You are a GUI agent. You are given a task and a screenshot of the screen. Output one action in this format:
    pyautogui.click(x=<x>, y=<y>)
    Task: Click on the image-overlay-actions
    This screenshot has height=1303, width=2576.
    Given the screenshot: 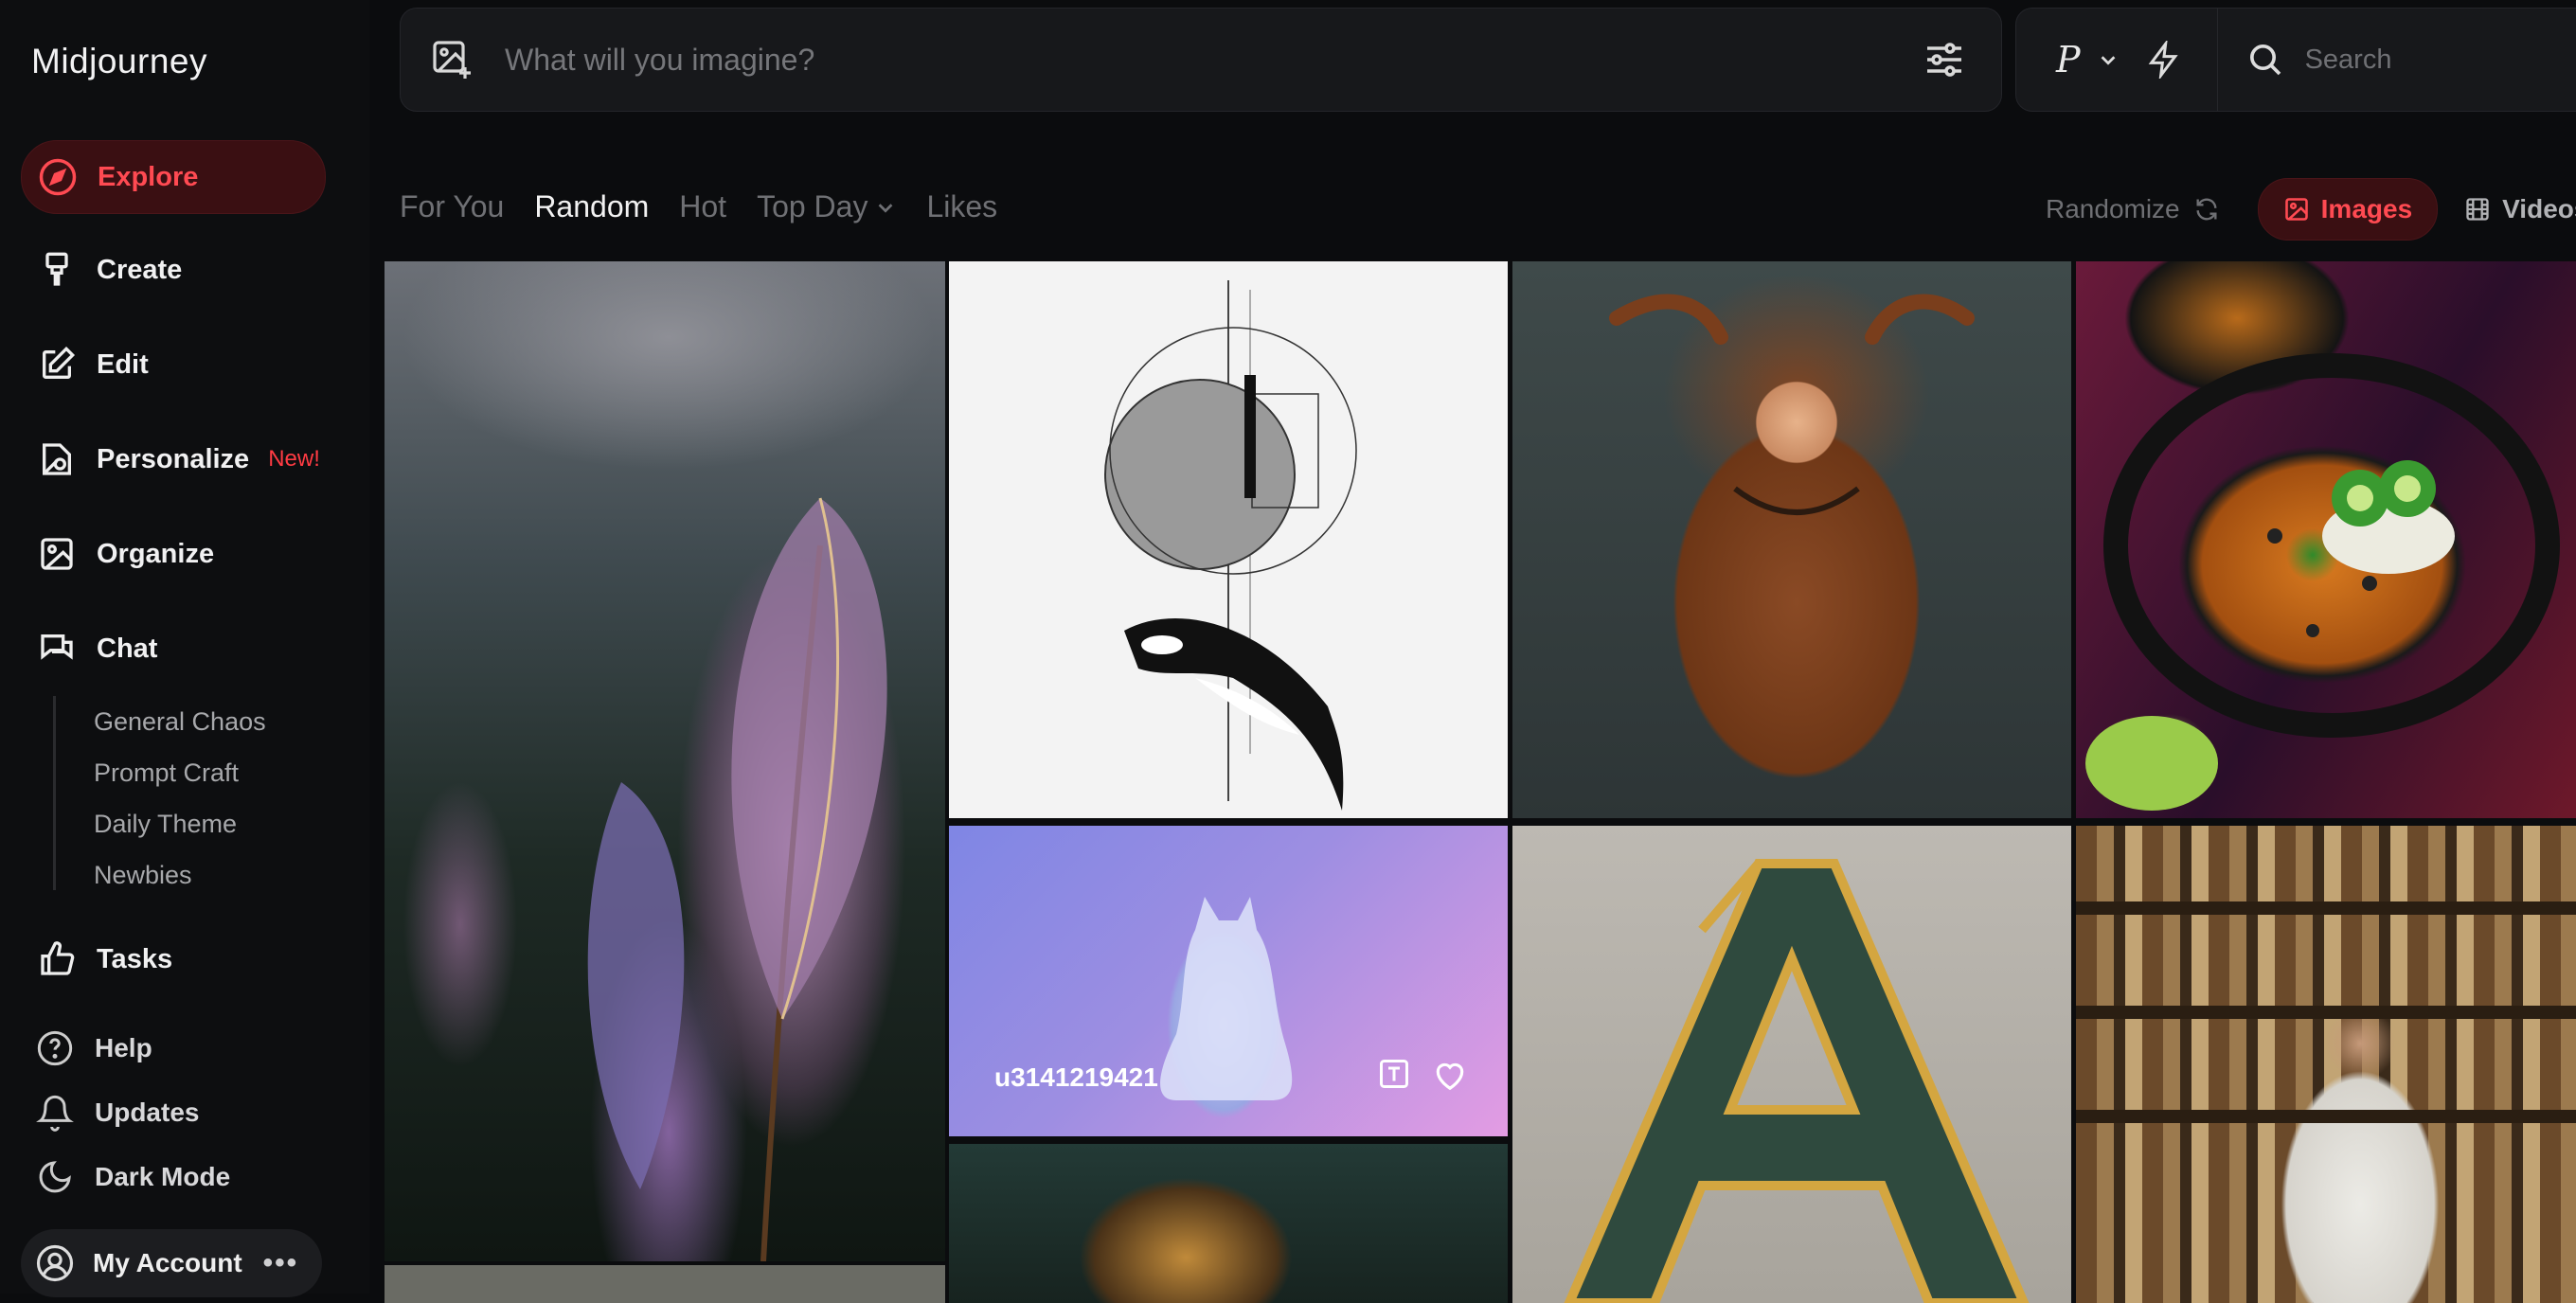 What is the action you would take?
    pyautogui.click(x=1422, y=1075)
    